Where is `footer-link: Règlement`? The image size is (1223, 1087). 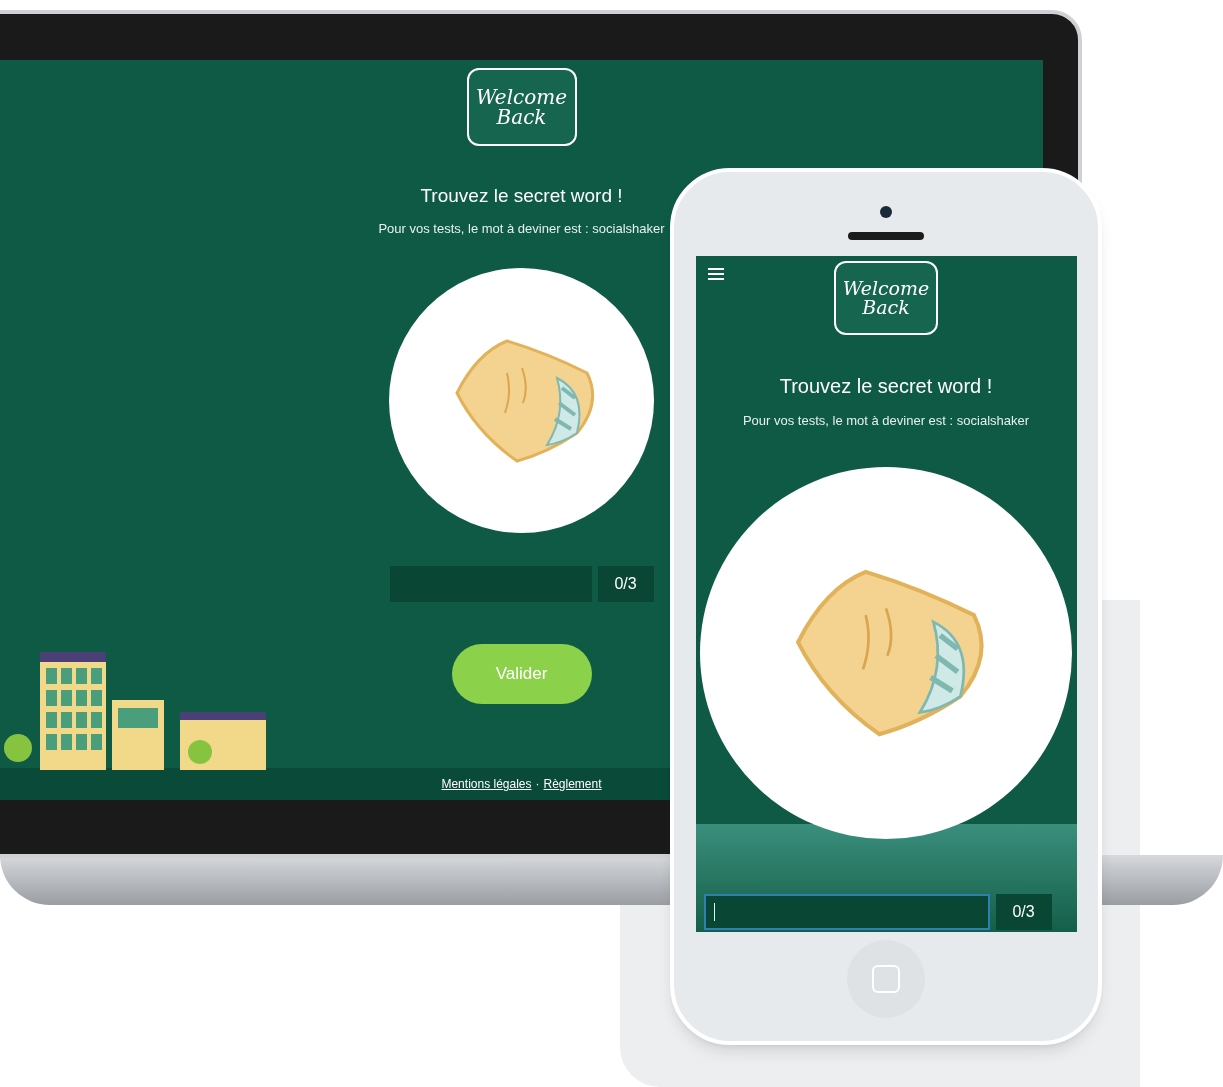
footer-link: Règlement is located at coordinates (572, 784).